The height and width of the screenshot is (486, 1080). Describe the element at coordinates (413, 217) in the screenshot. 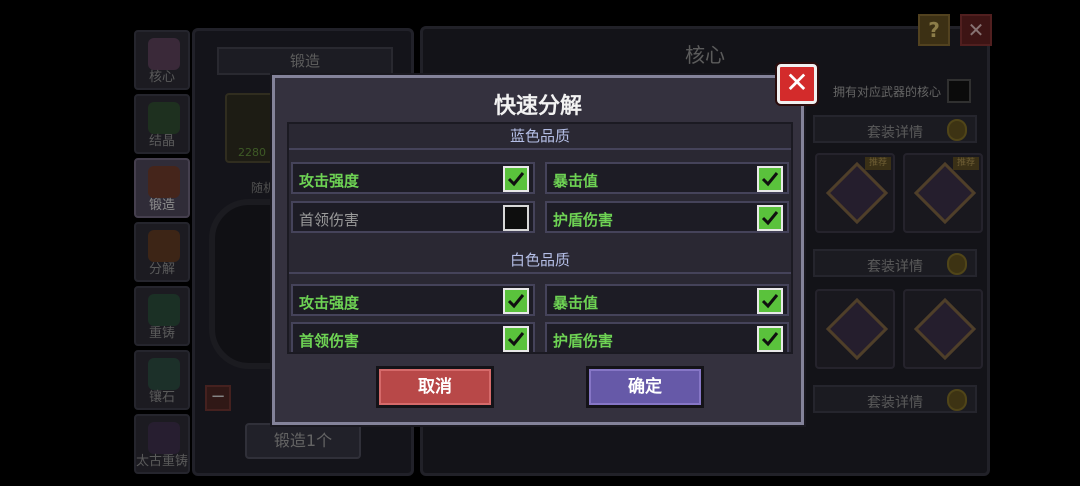

I see `option-blue-boss-damage: 首领伤害` at that location.